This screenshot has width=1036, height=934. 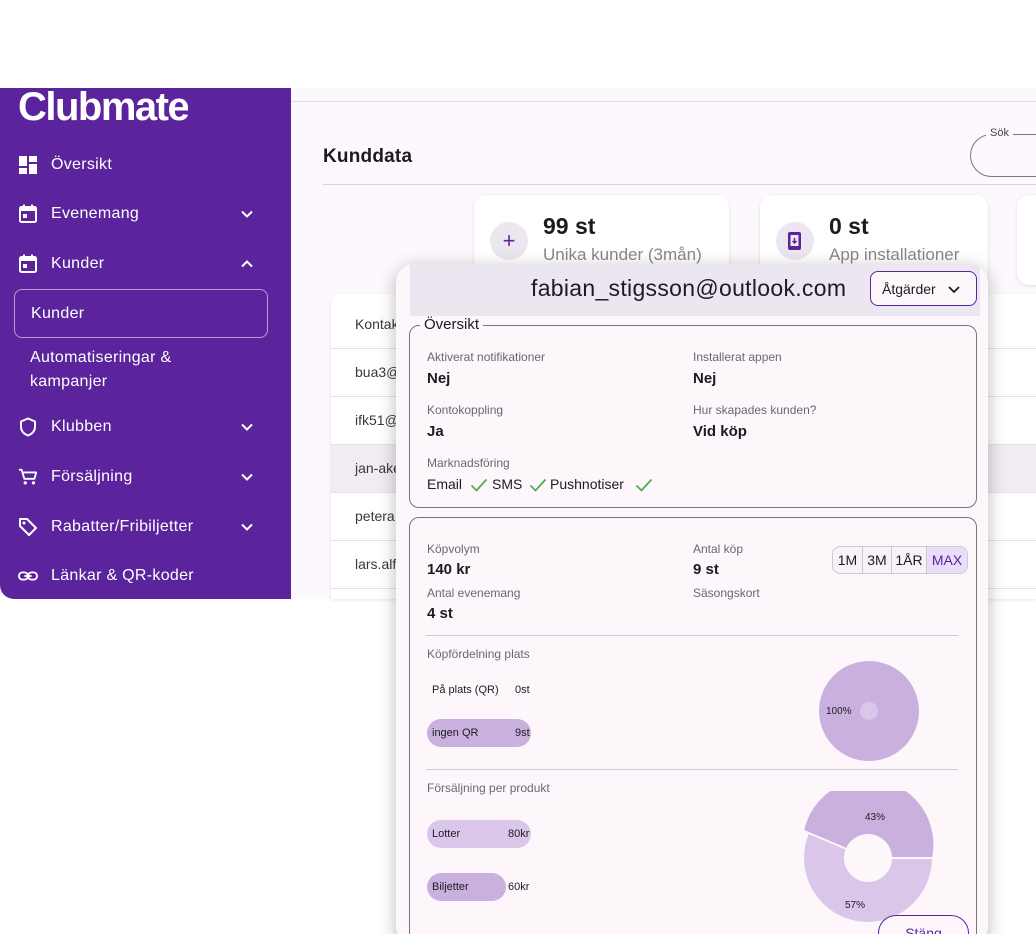 I want to click on sidebar-item-forsaljning: Försäljning, so click(x=145, y=477).